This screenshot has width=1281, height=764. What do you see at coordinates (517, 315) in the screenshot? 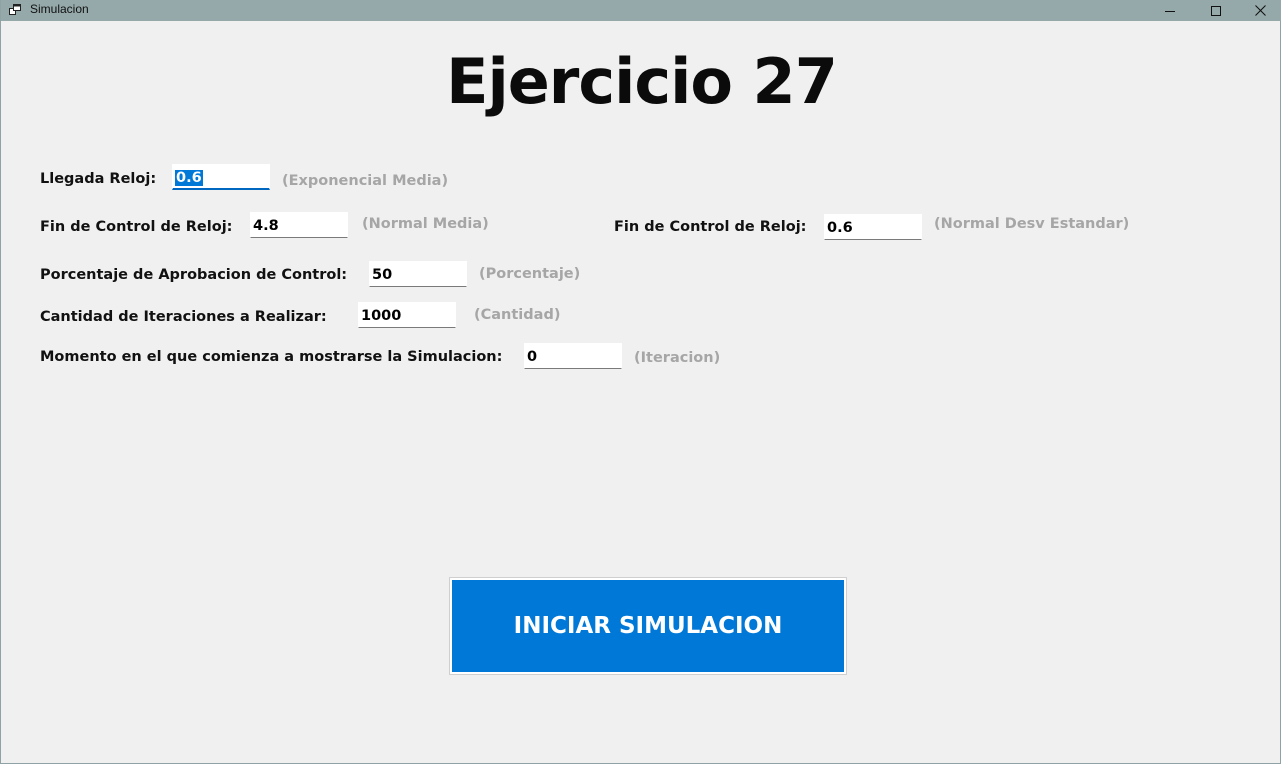
I see `cantidad-iteraciones-hint: (Cantidad)` at bounding box center [517, 315].